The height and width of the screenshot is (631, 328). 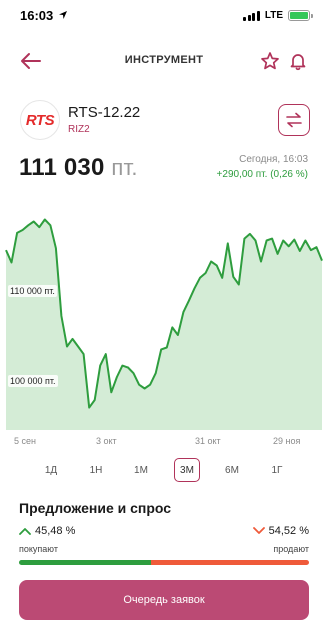 I want to click on price-unit: пт., so click(x=124, y=167).